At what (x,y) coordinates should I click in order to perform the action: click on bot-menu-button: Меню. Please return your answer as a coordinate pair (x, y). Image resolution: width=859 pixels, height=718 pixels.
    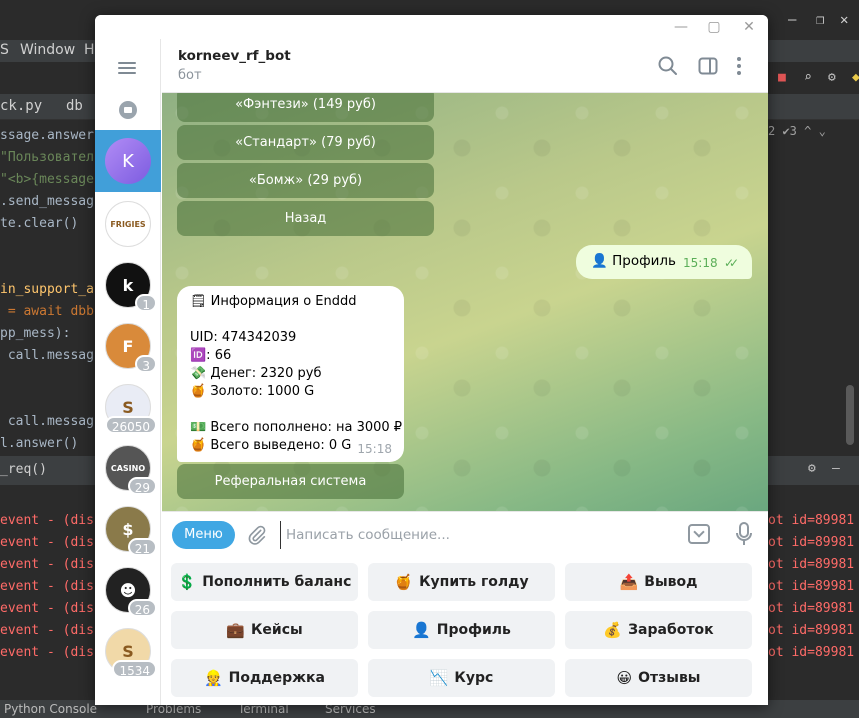
    Looking at the image, I should click on (203, 535).